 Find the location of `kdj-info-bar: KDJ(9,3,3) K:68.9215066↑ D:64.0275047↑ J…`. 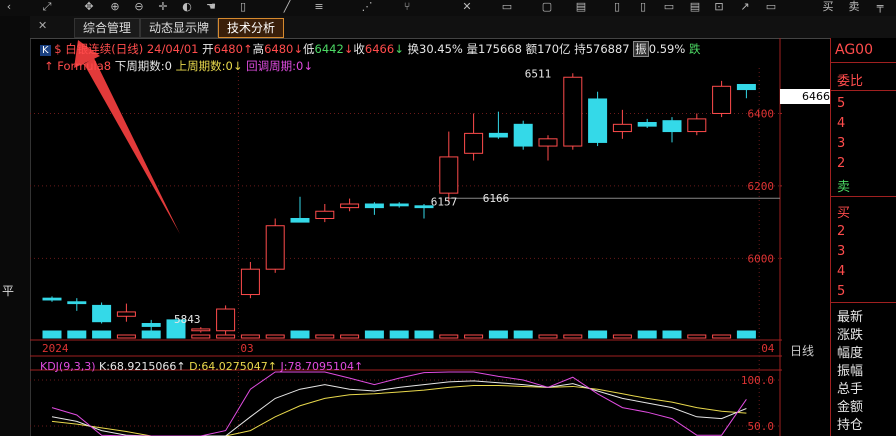

kdj-info-bar: KDJ(9,3,3) K:68.9215066↑ D:64.0275047↑ J… is located at coordinates (202, 366).